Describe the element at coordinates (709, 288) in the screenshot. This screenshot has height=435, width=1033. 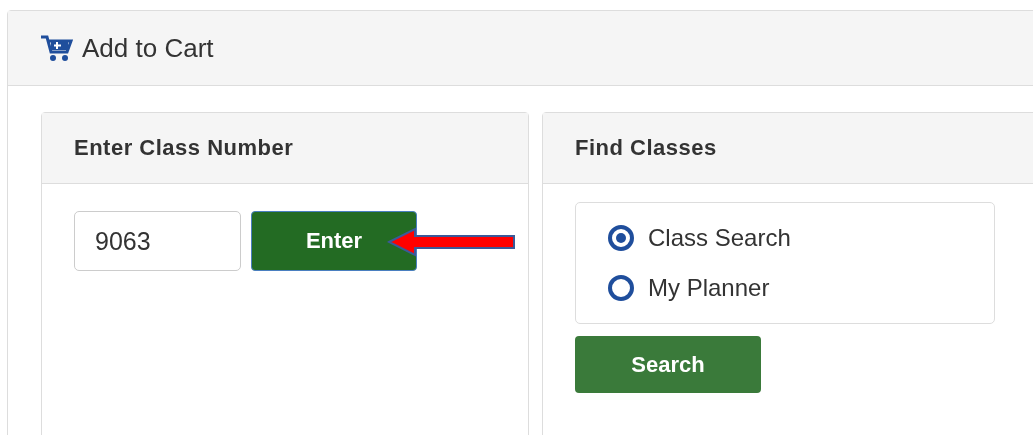
I see `radio-label: My Planner` at that location.